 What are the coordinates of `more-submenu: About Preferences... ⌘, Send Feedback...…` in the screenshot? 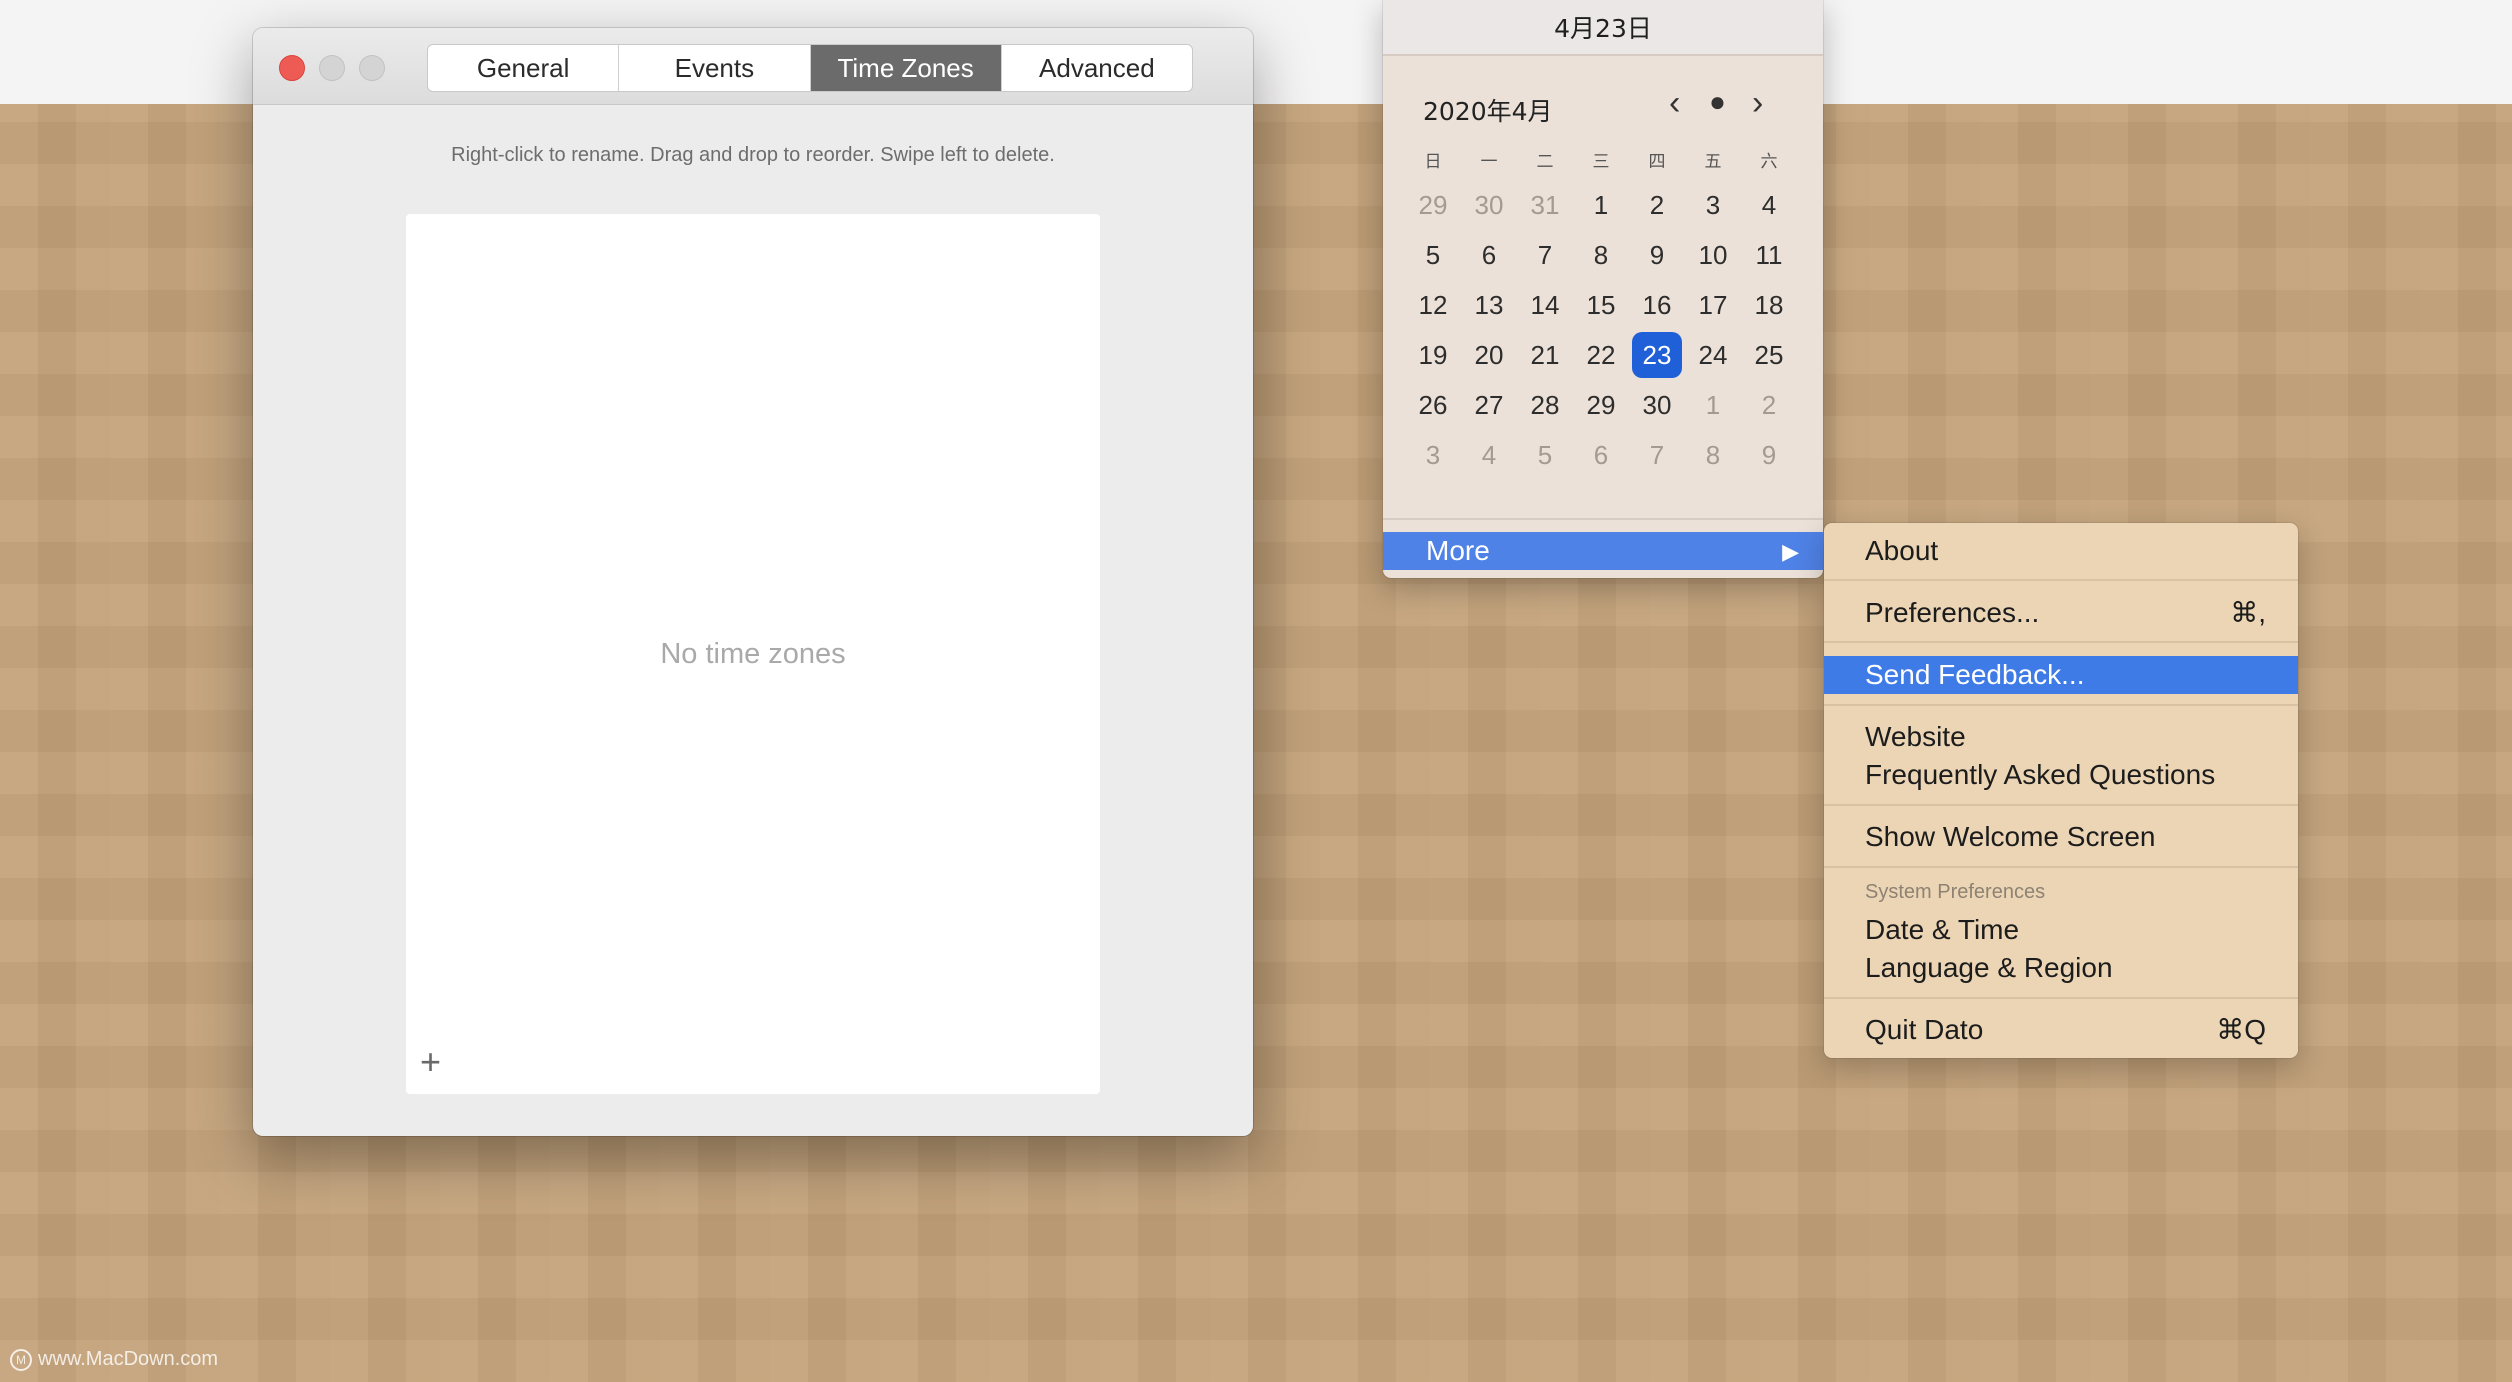 It's located at (2061, 790).